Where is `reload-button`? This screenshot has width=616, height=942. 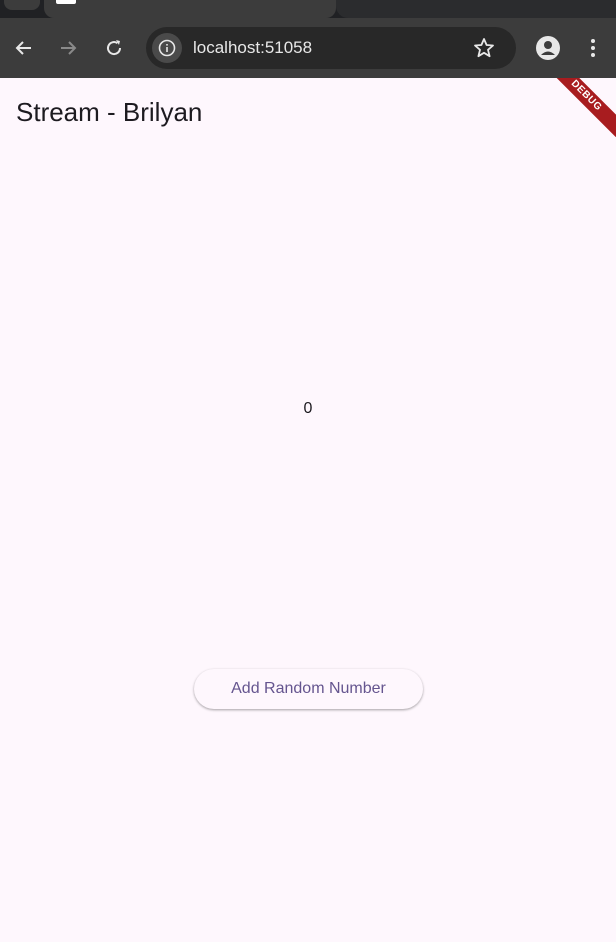
reload-button is located at coordinates (114, 48).